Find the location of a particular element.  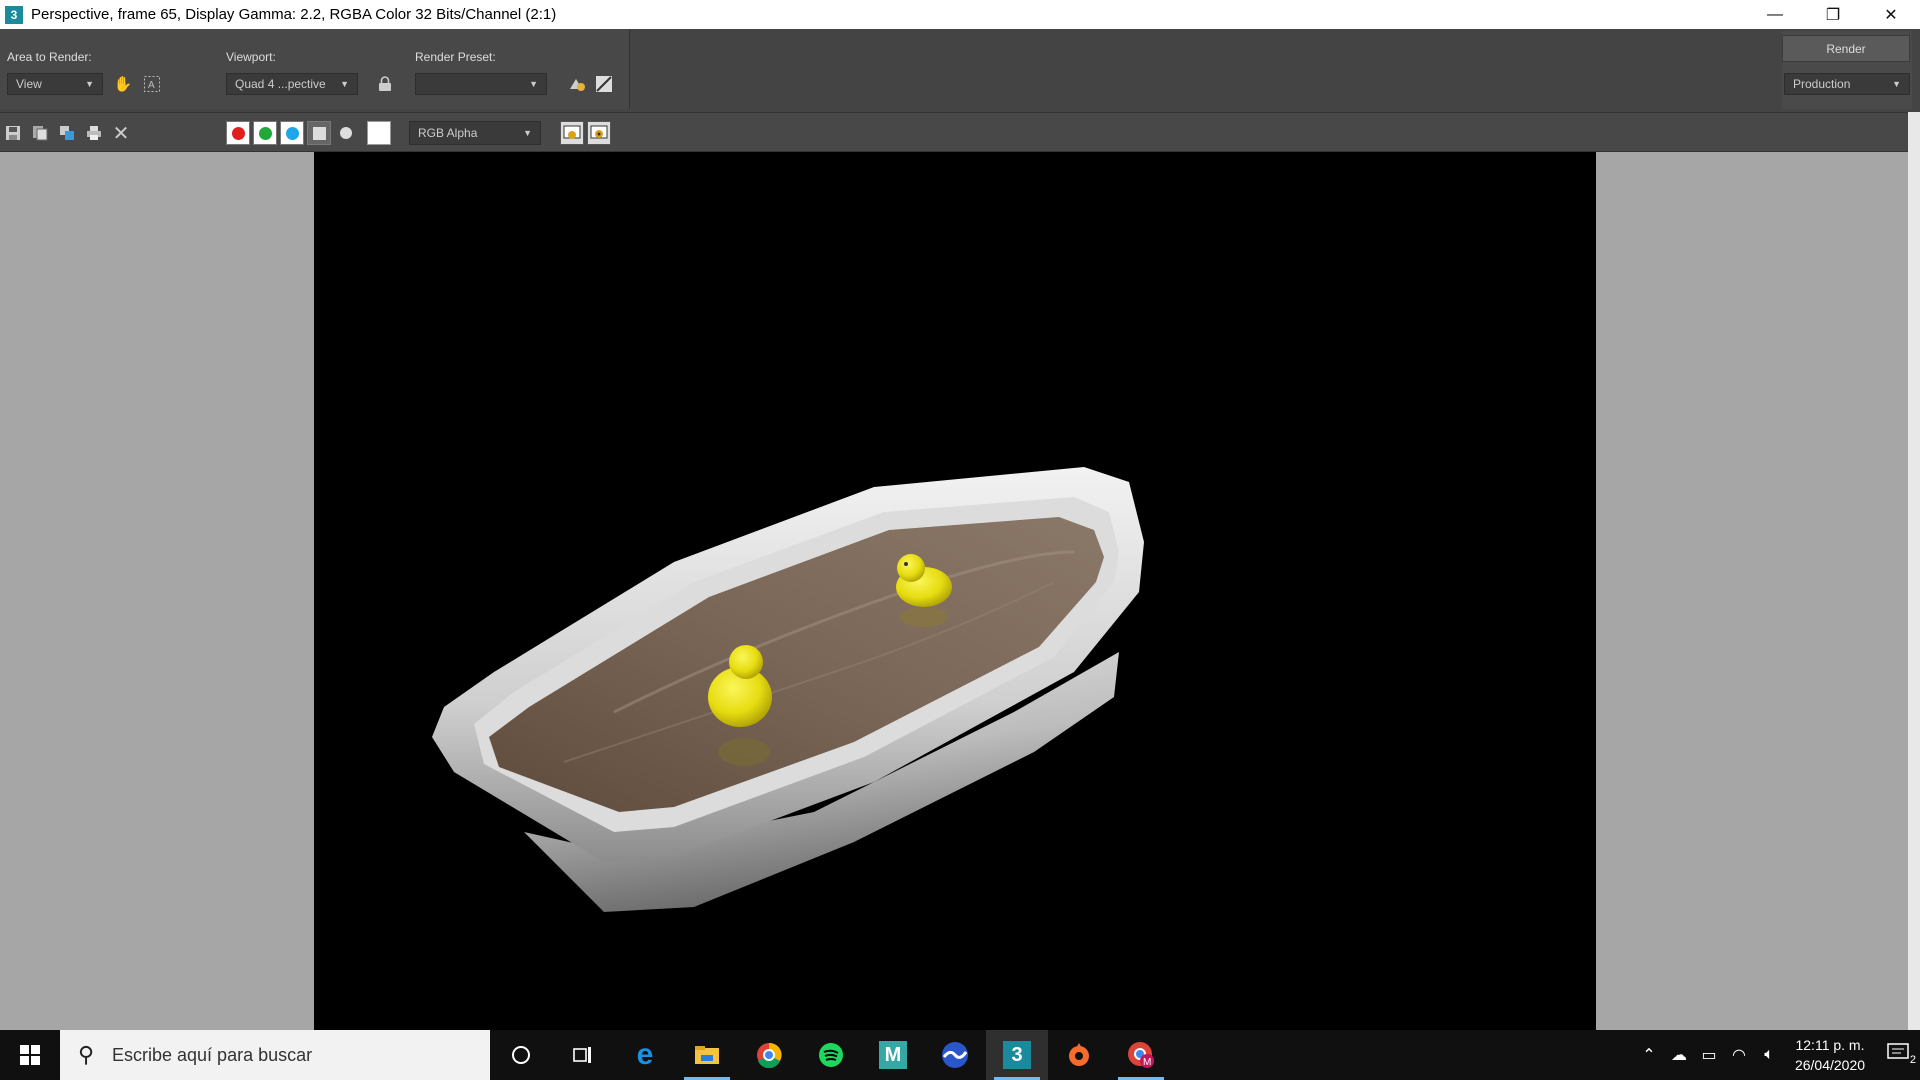

task-view-icon is located at coordinates (583, 1055).